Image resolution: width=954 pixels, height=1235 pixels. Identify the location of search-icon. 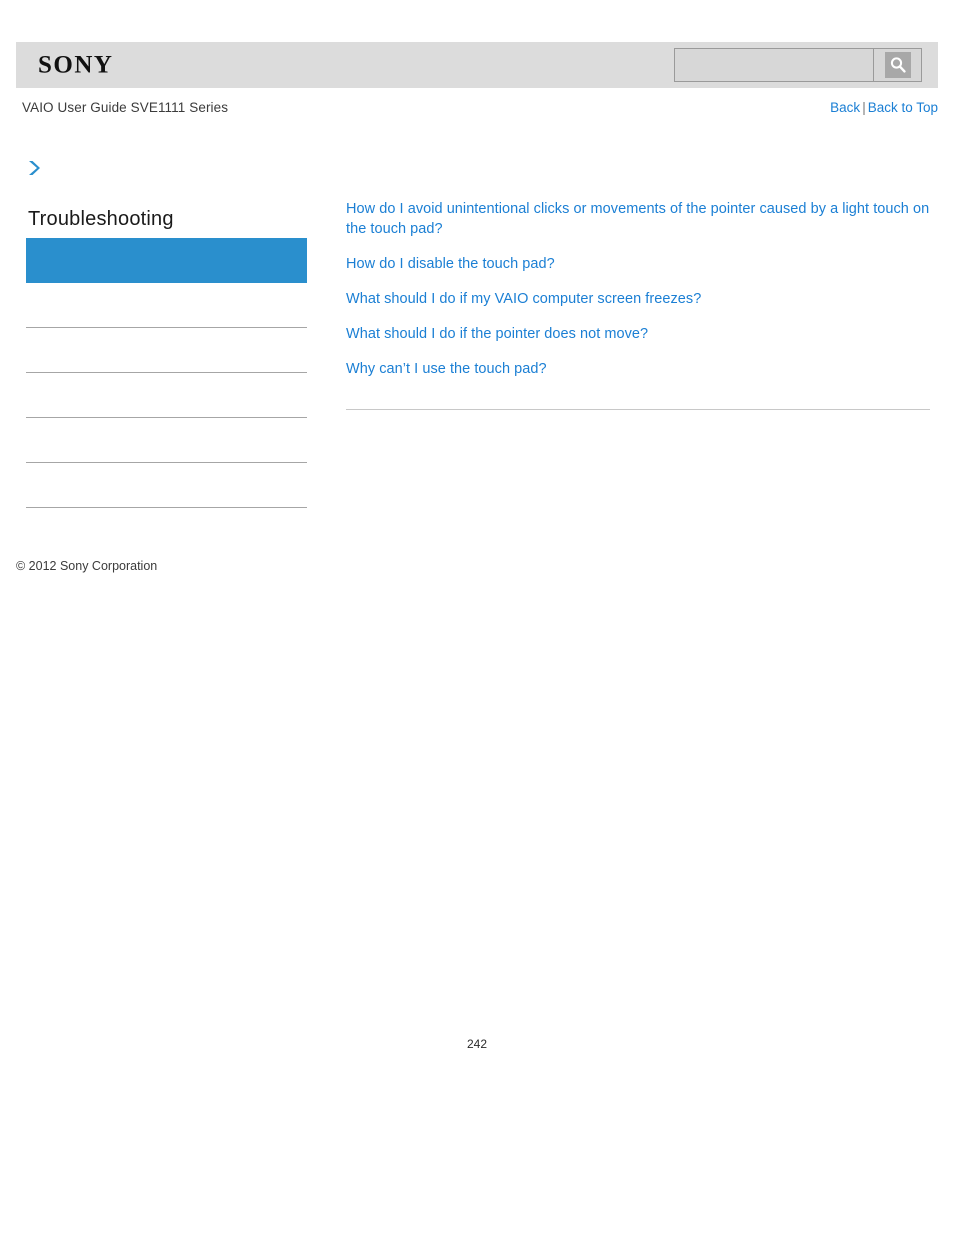
(897, 65).